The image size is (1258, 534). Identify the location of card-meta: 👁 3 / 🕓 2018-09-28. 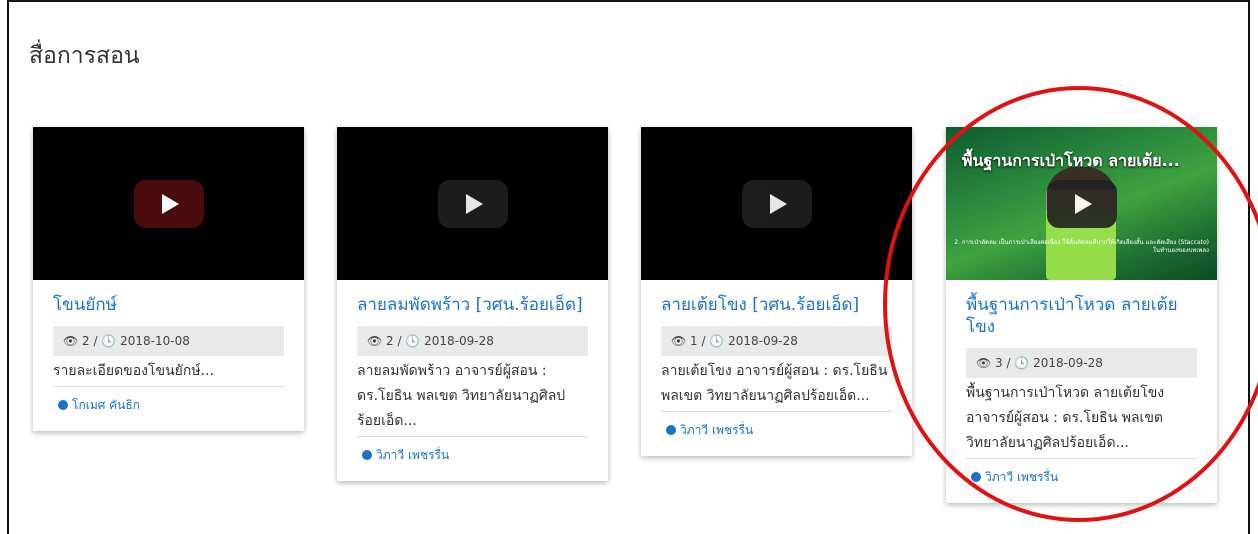
(1081, 363).